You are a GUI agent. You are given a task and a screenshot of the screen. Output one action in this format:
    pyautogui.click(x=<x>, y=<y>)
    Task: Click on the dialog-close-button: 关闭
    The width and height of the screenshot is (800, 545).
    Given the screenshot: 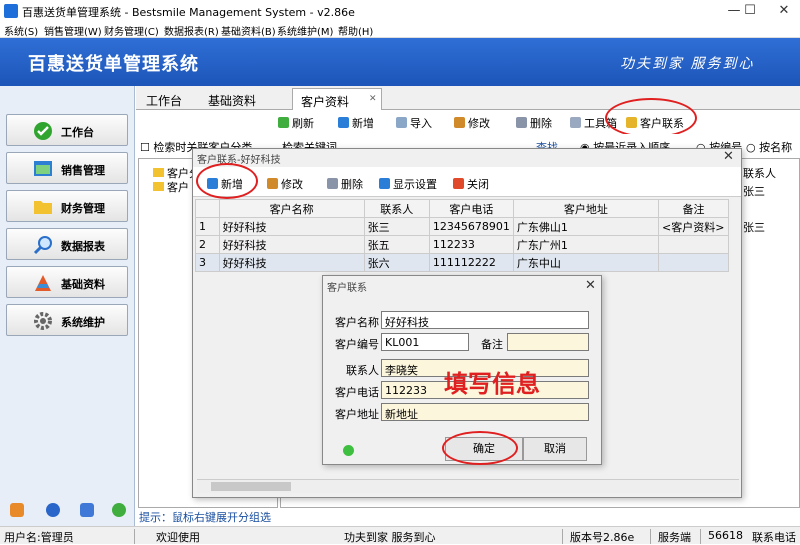 What is the action you would take?
    pyautogui.click(x=471, y=184)
    